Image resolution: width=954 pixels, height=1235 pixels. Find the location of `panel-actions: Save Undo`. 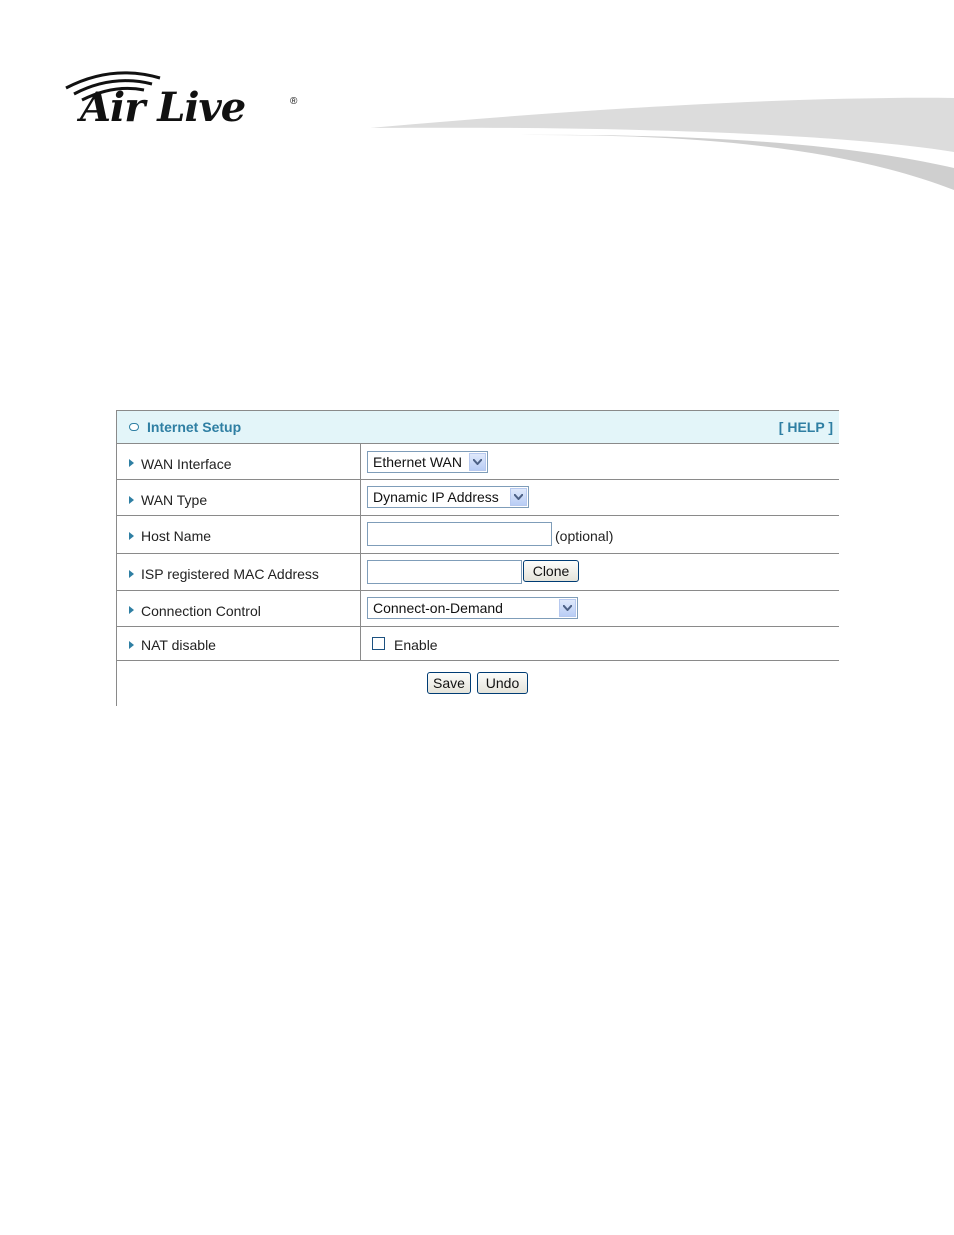

panel-actions: Save Undo is located at coordinates (478, 683).